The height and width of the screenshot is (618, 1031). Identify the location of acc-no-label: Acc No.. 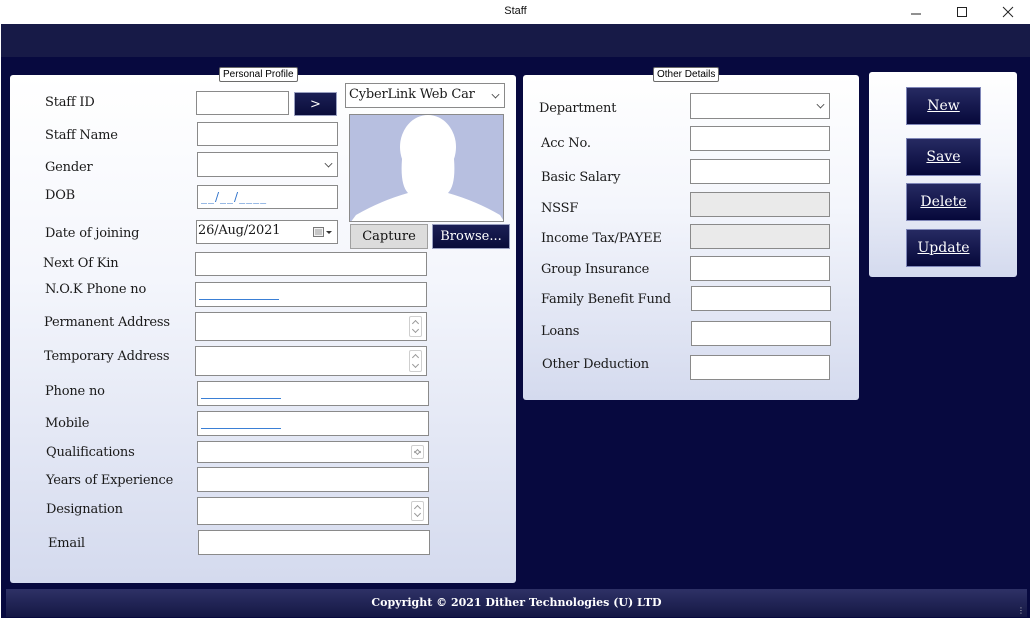
(566, 143).